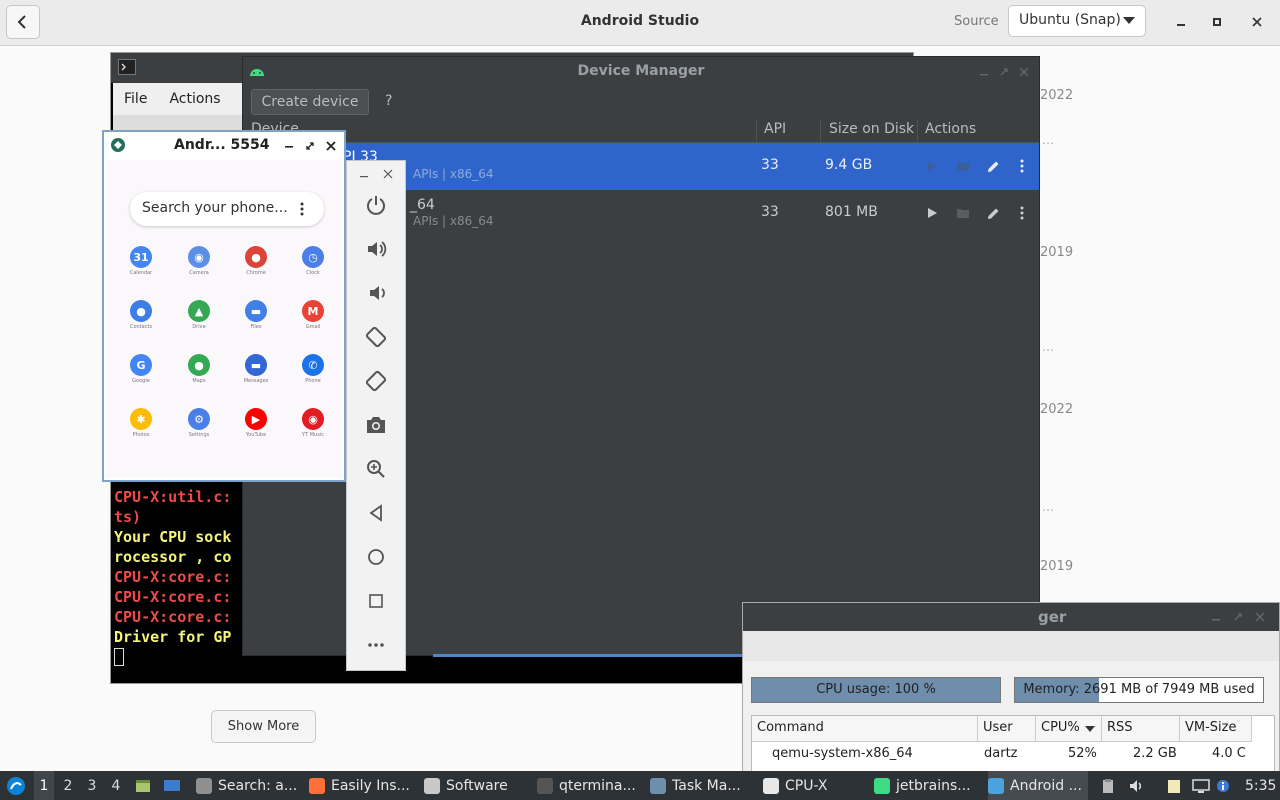  I want to click on app-icon-phone: ✆, so click(313, 365).